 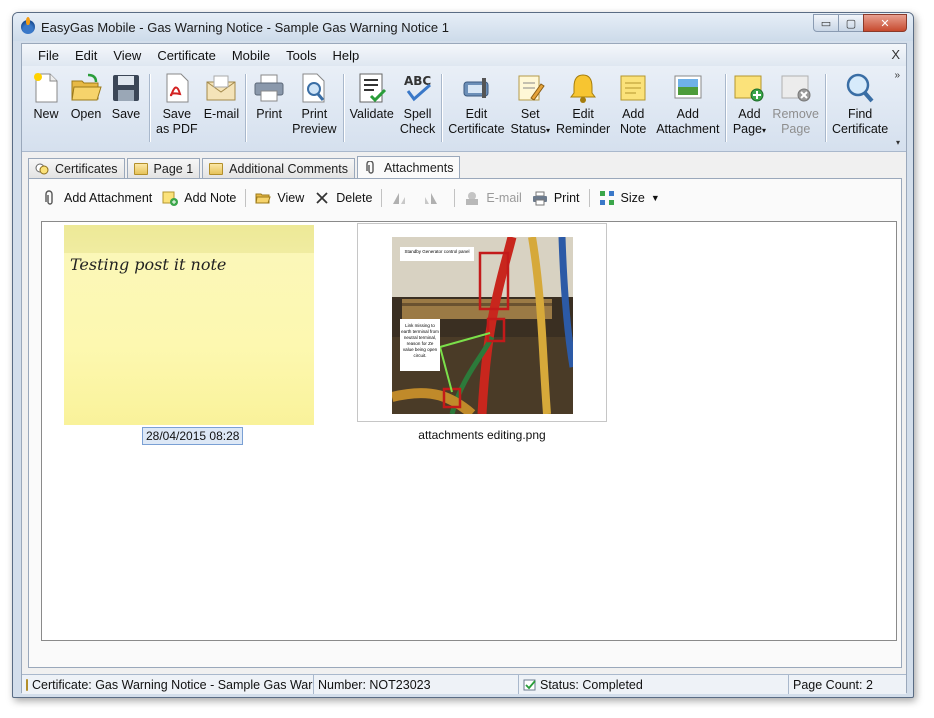 I want to click on window-controls: ▭ ▢ ✕, so click(x=860, y=23).